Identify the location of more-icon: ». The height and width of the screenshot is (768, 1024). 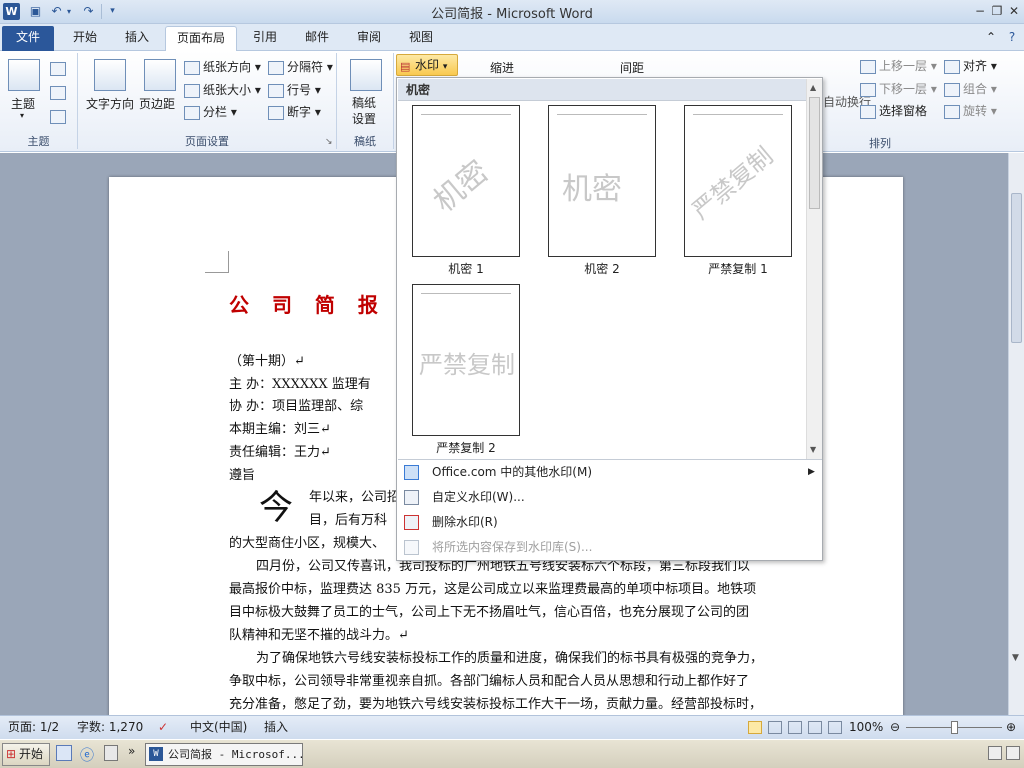
(131, 751).